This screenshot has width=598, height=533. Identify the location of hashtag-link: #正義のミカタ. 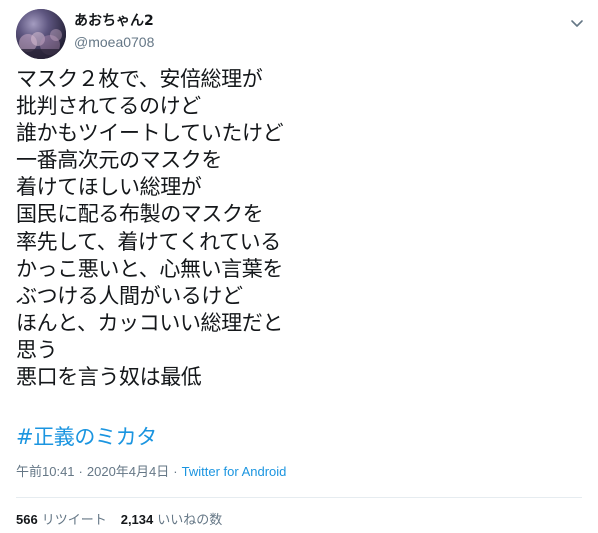
(86, 437).